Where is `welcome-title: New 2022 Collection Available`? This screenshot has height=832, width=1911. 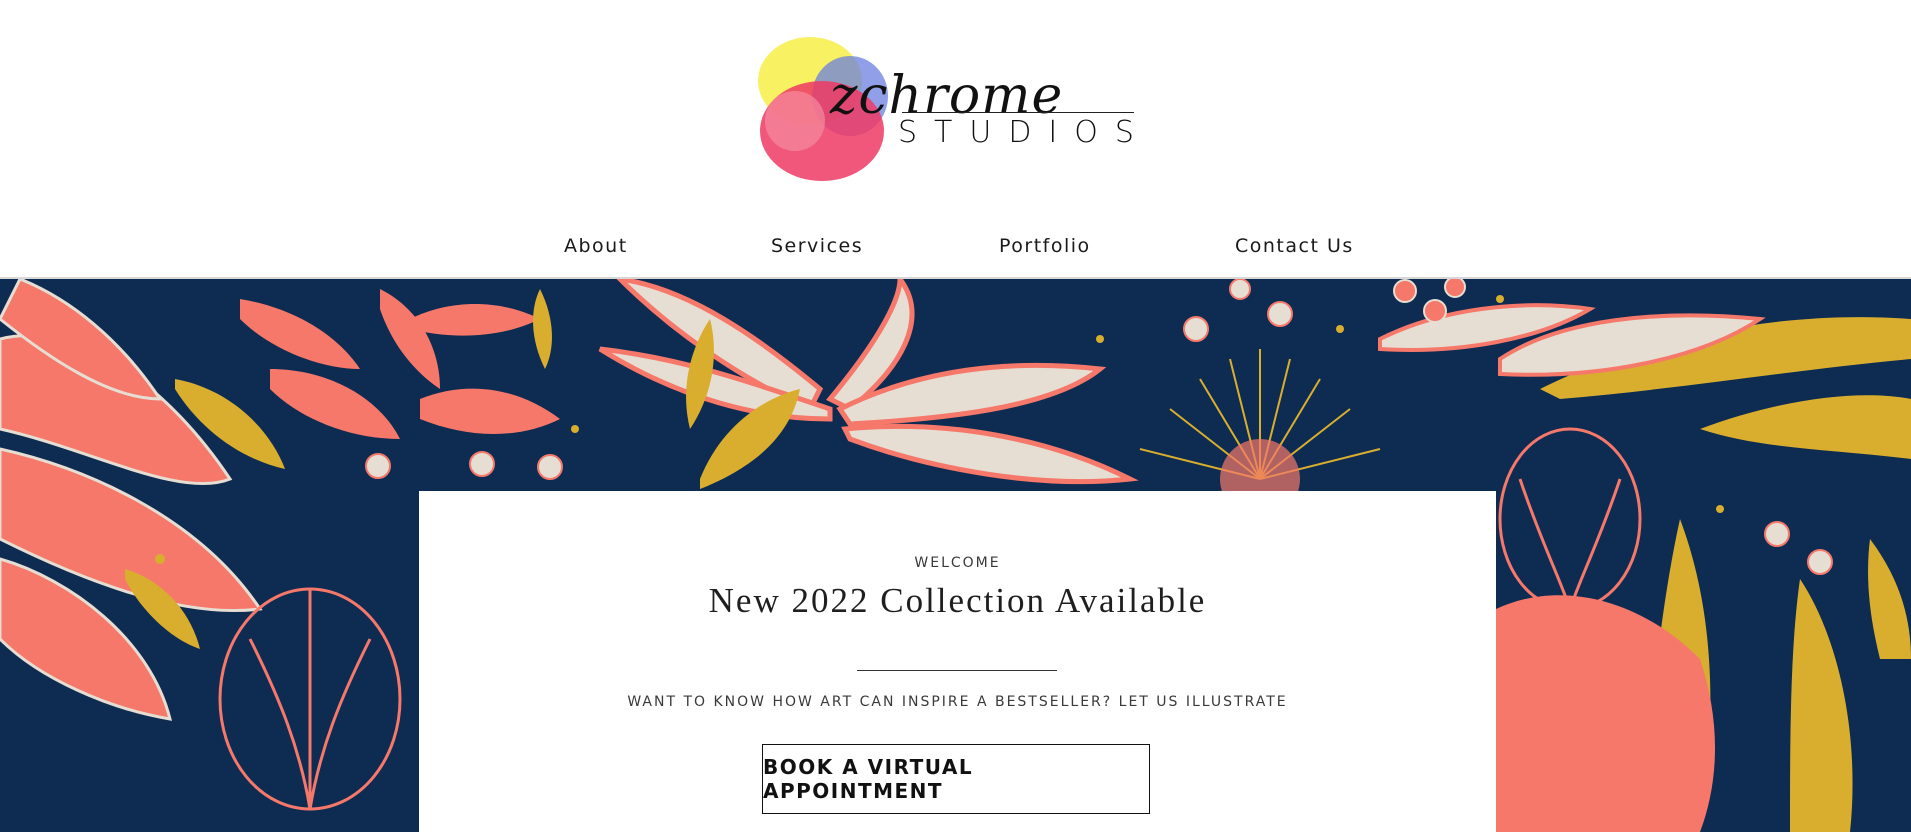 welcome-title: New 2022 Collection Available is located at coordinates (957, 600).